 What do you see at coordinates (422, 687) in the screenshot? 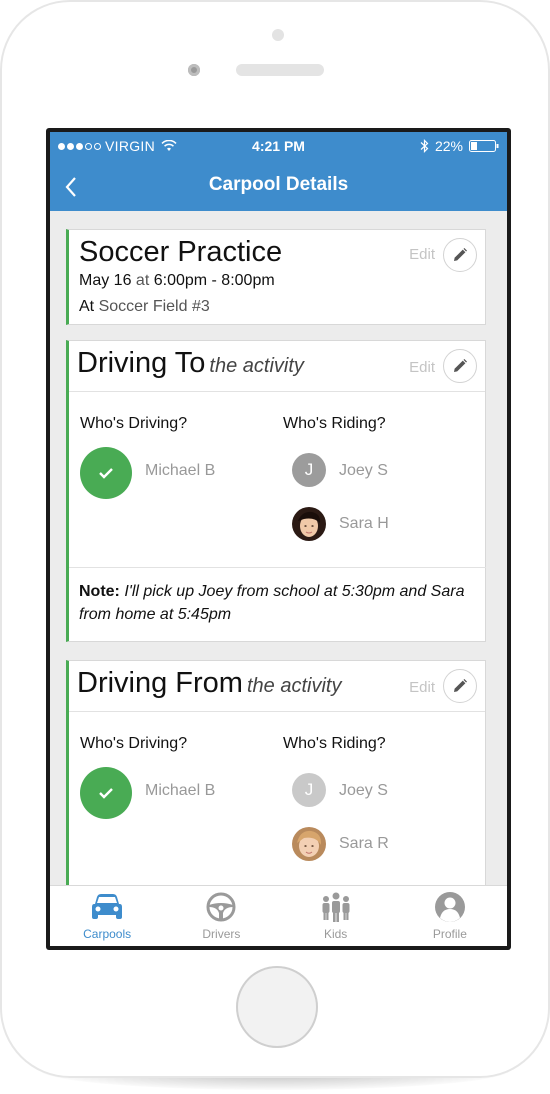
I see `driving-from-edit-label: Edit` at bounding box center [422, 687].